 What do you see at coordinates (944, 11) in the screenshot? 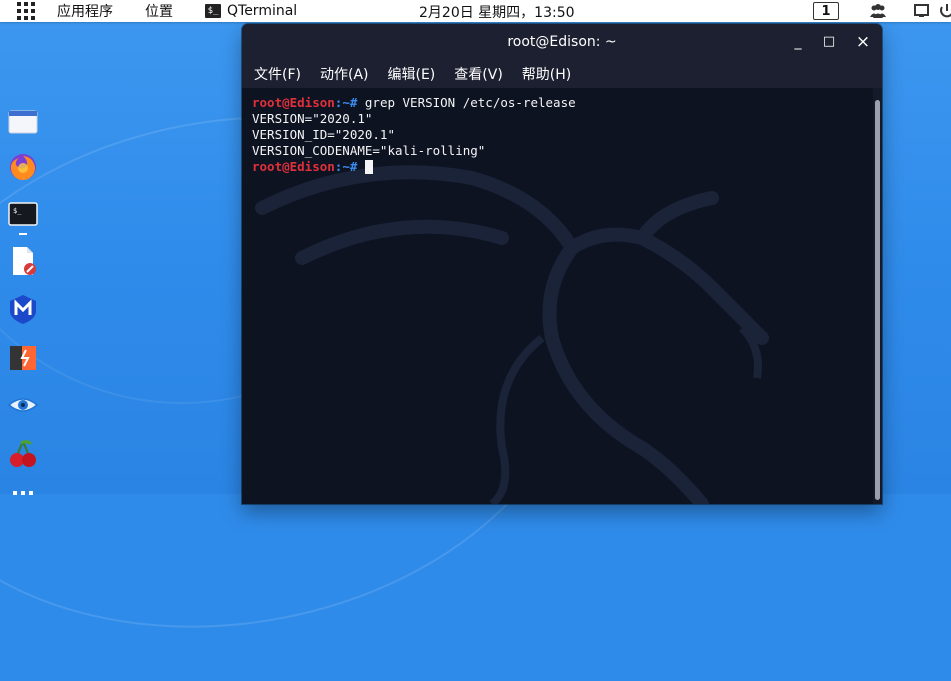
I see `power-icon` at bounding box center [944, 11].